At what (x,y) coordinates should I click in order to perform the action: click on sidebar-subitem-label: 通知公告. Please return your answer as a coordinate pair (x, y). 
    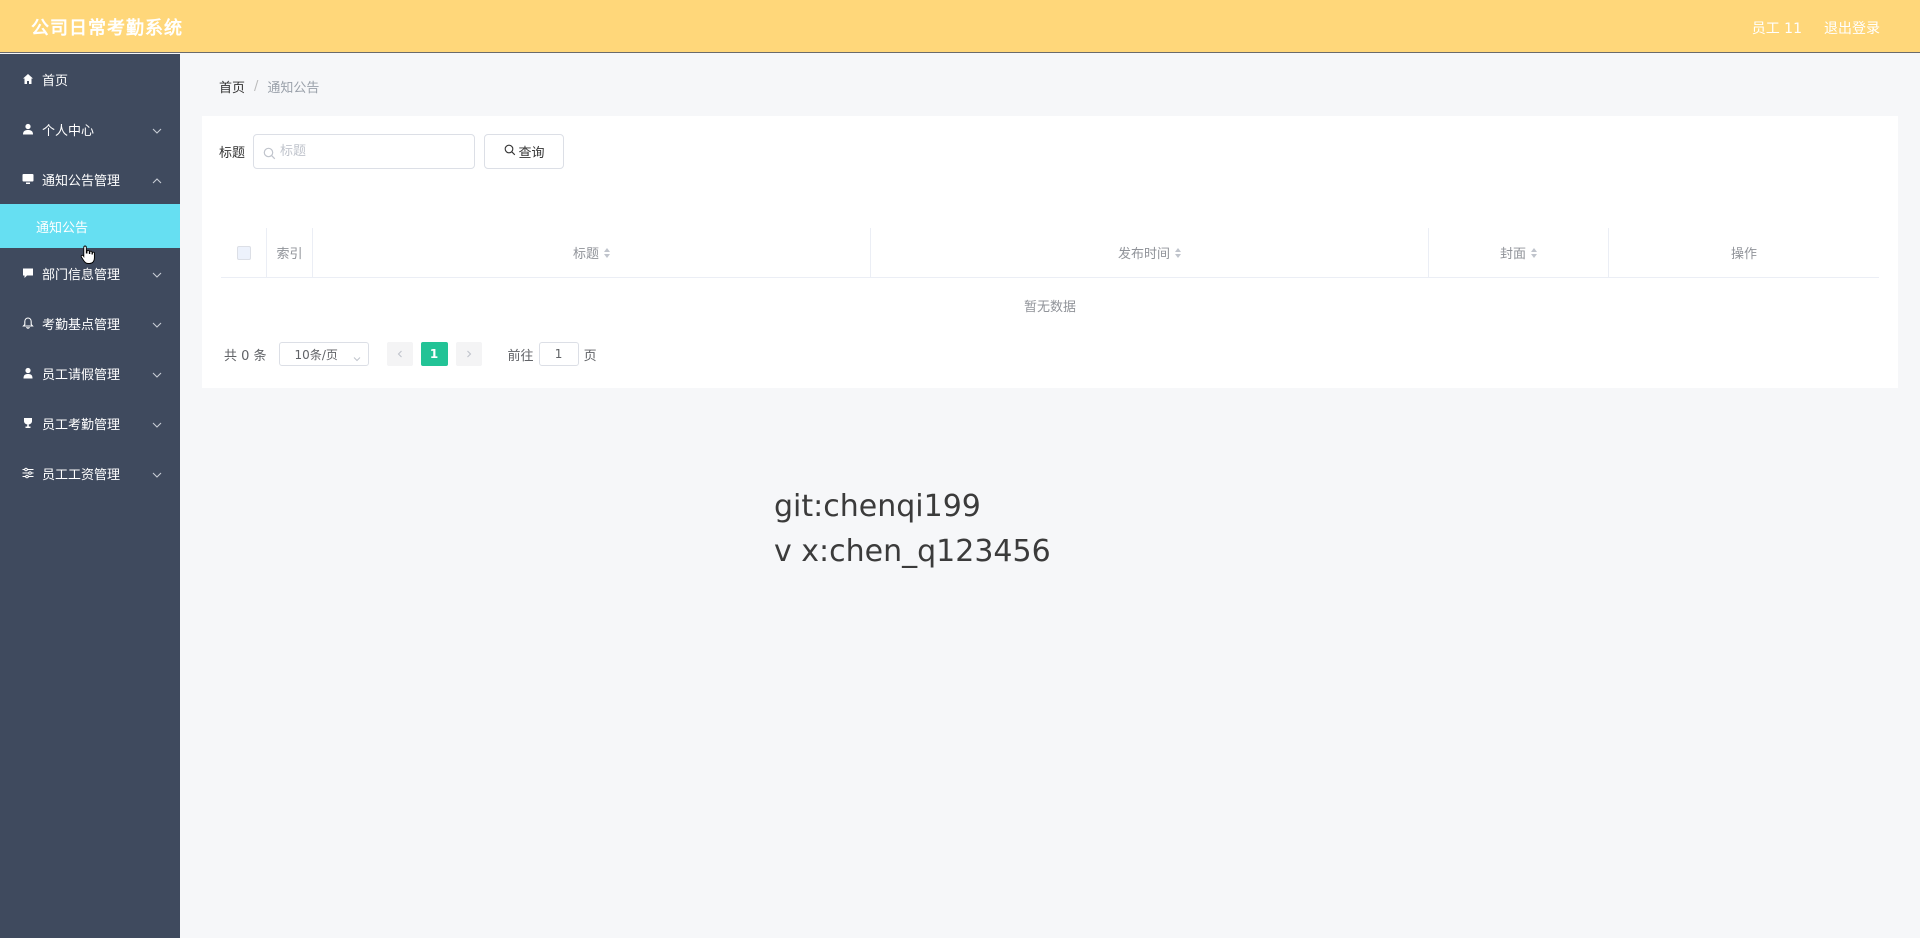
    Looking at the image, I should click on (62, 228).